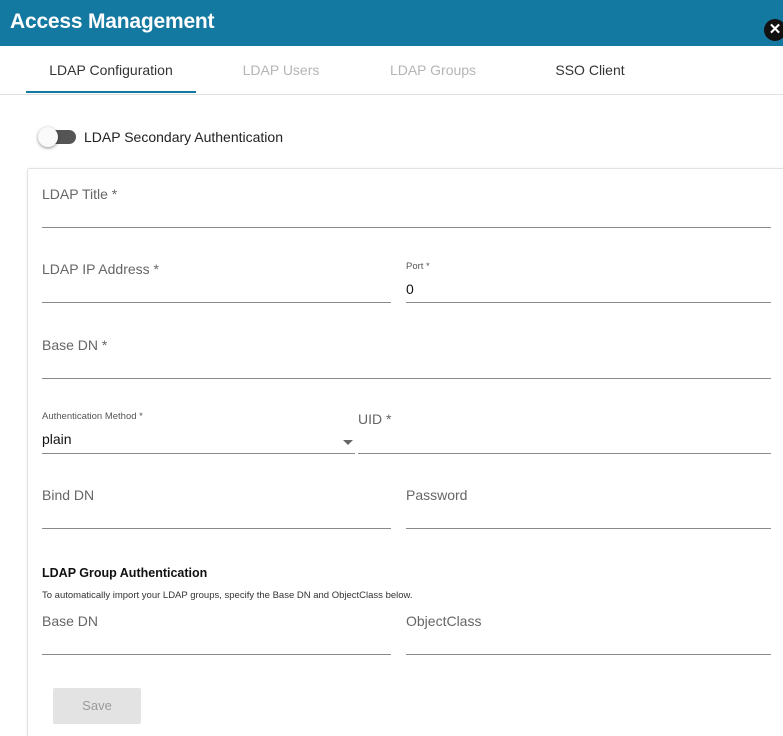 The width and height of the screenshot is (783, 736). Describe the element at coordinates (97, 706) in the screenshot. I see `save-button: Save` at that location.